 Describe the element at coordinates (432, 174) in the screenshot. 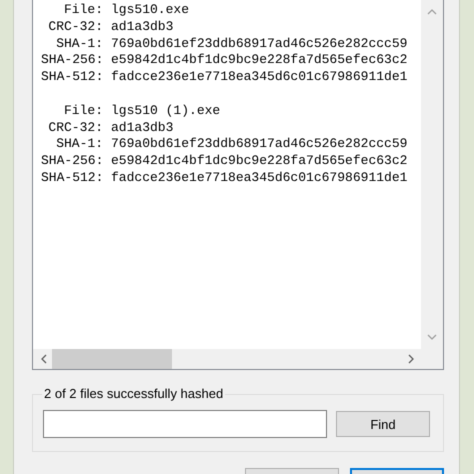

I see `vertical-scrollbar` at that location.